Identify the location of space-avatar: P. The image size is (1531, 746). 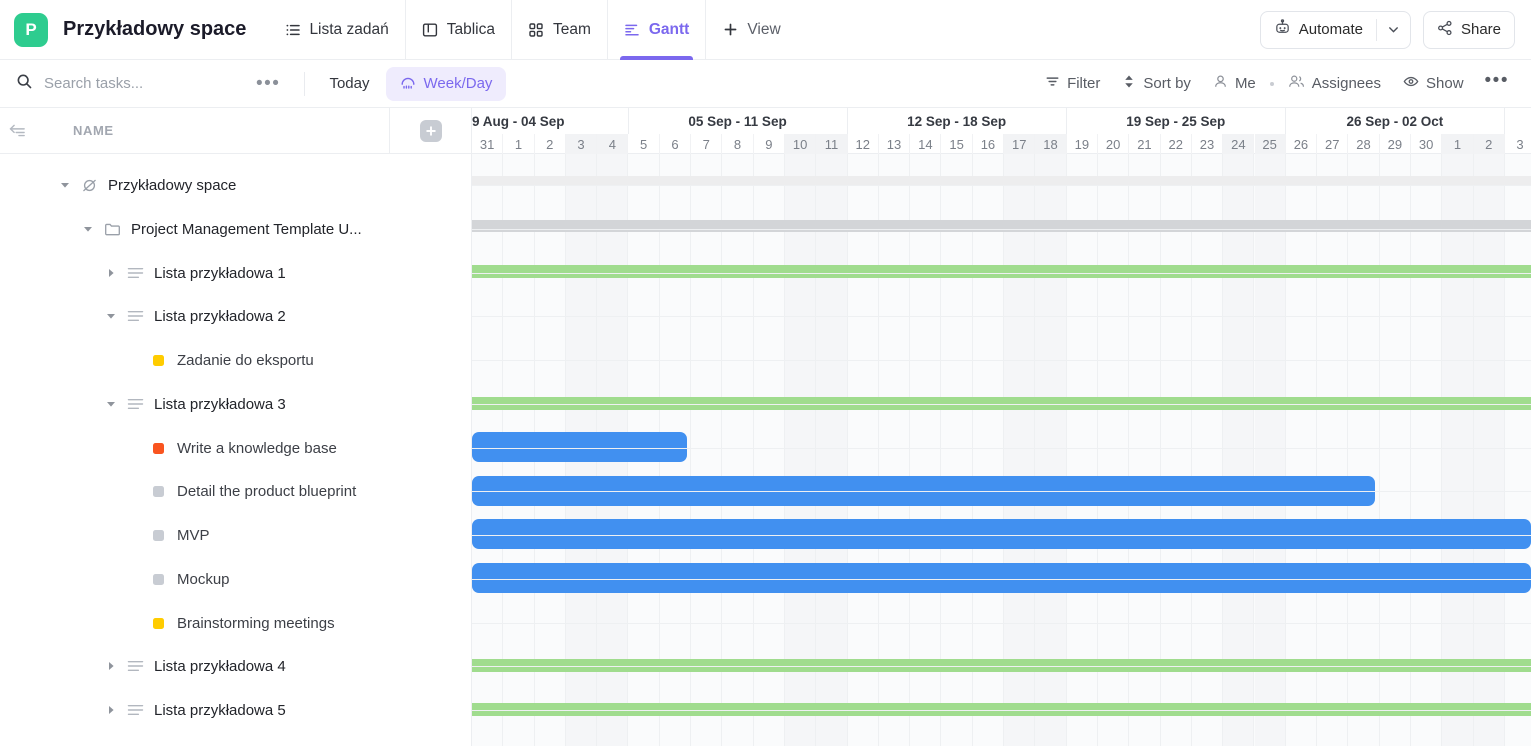
(31, 29).